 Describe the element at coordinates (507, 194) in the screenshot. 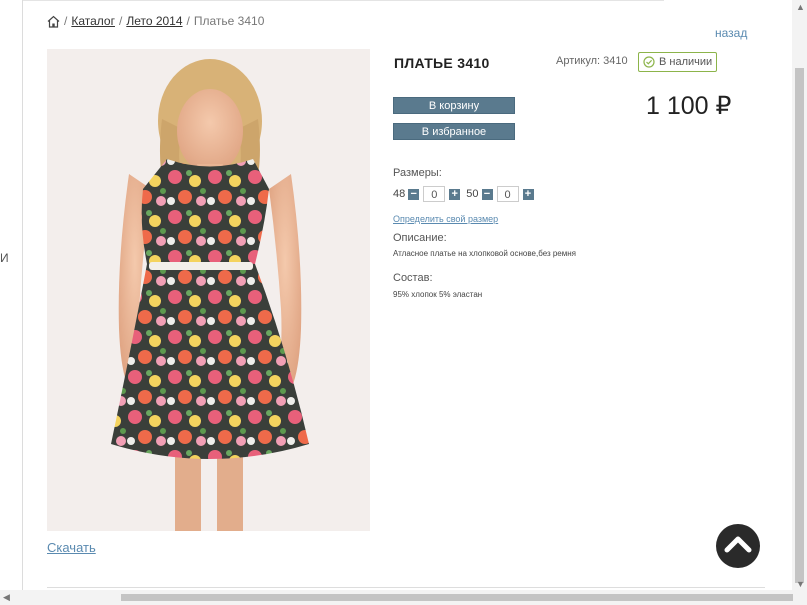

I see `size-50-quantity: 0` at that location.